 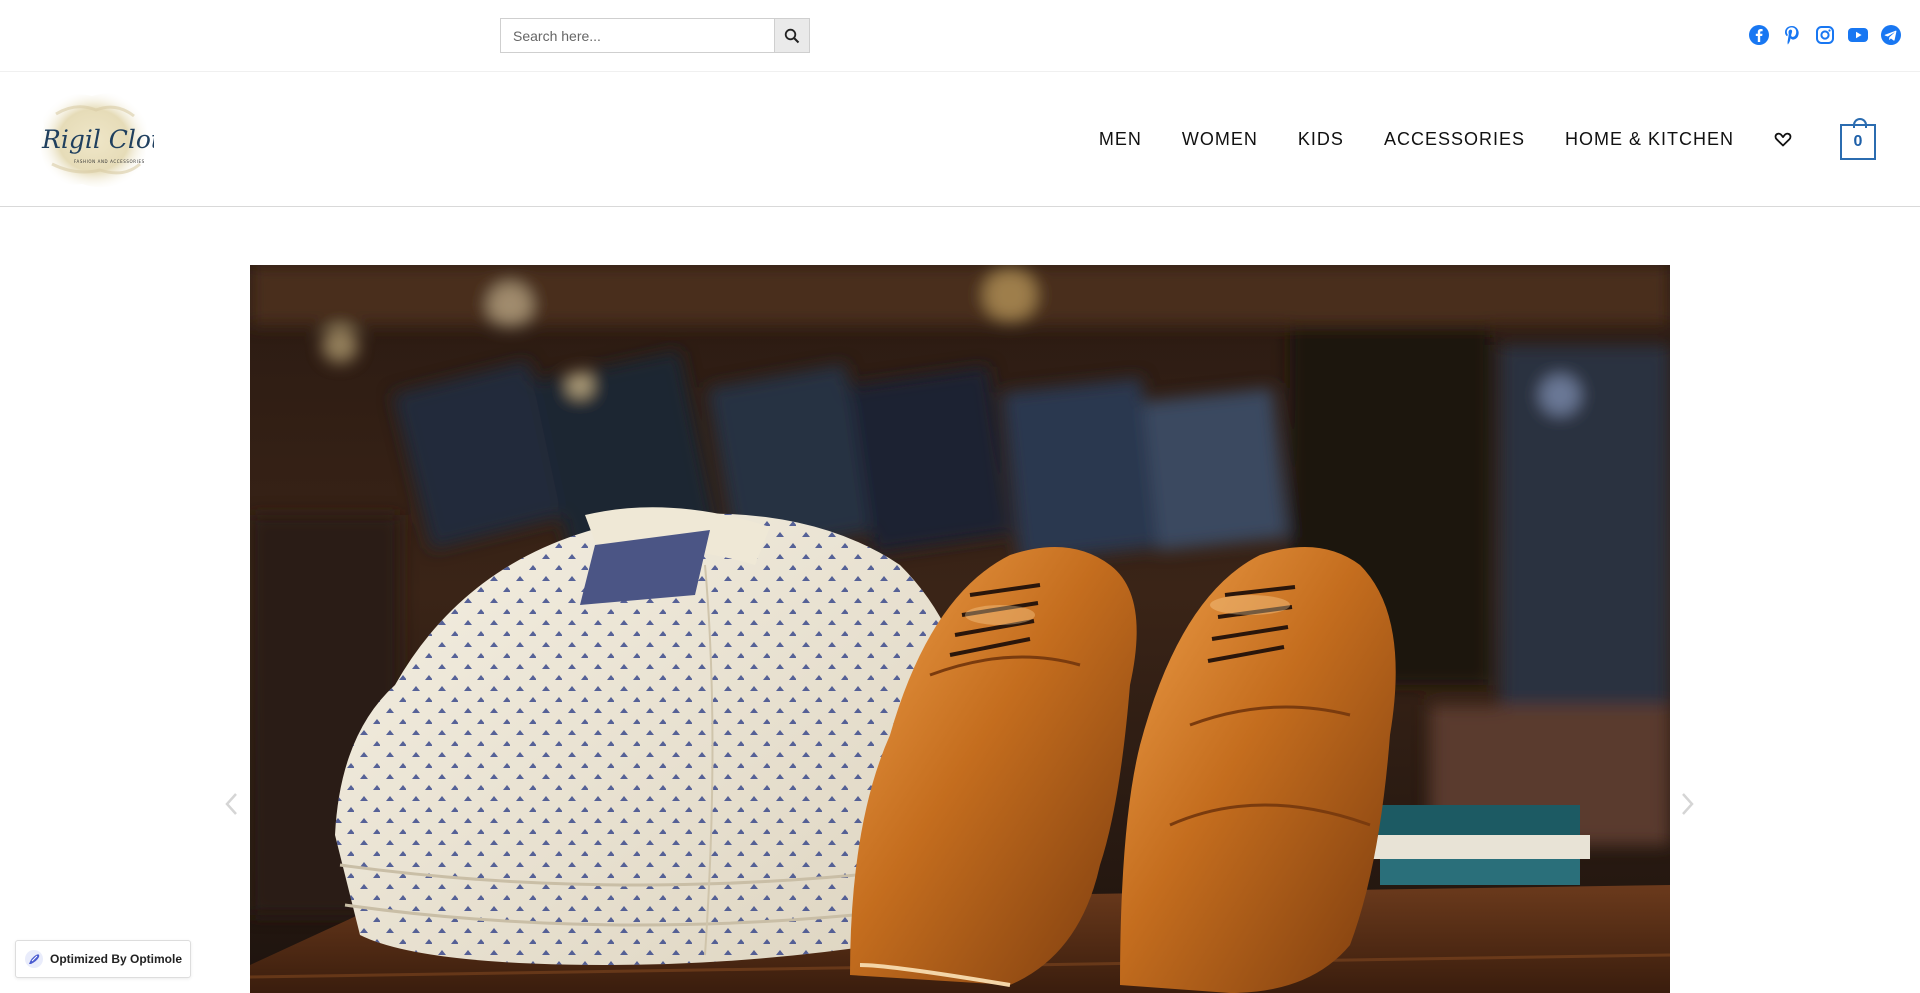 I want to click on optimole-label: Optimized By Optimole, so click(x=116, y=959).